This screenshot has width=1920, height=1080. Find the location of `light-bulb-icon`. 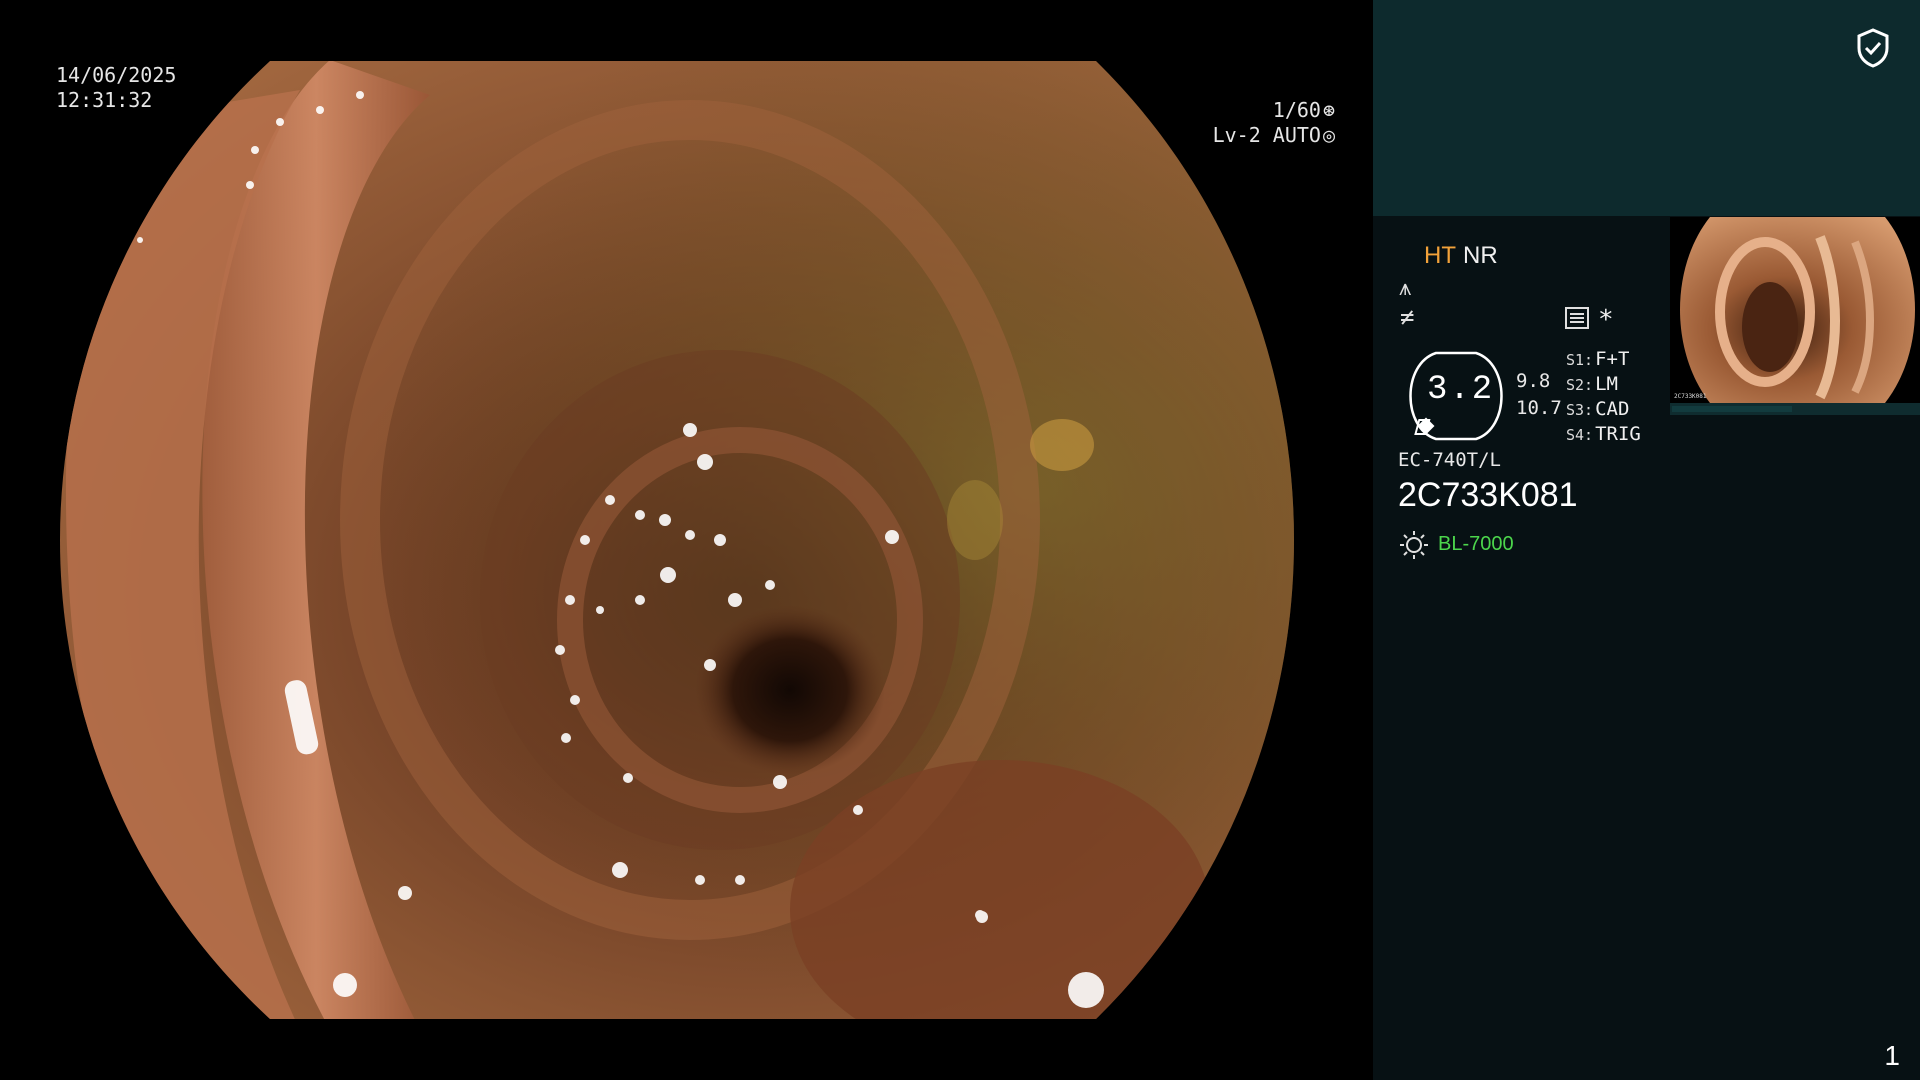

light-bulb-icon is located at coordinates (1414, 545).